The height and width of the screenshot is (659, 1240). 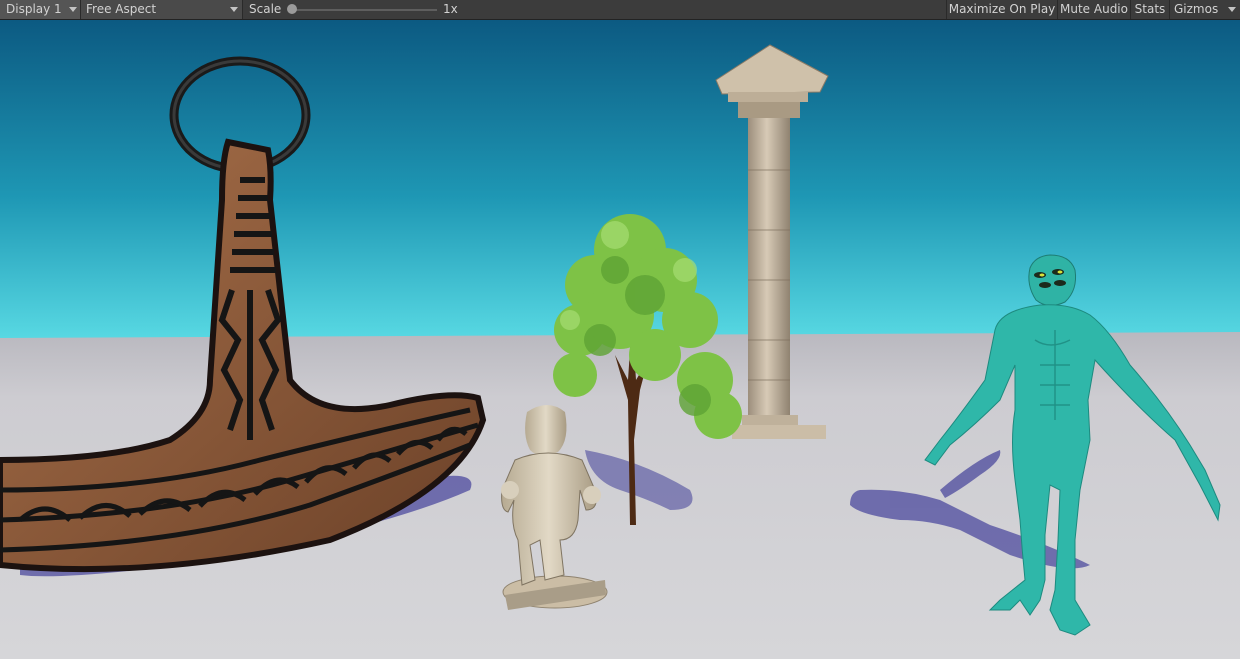 What do you see at coordinates (1150, 9) in the screenshot?
I see `stats-button: Stats` at bounding box center [1150, 9].